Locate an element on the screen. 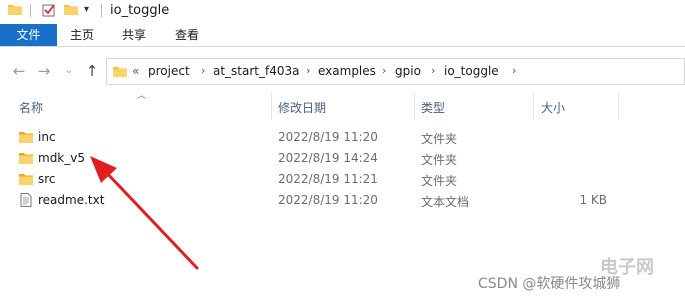 This screenshot has height=302, width=685. column-header-name: 名称 is located at coordinates (31, 107).